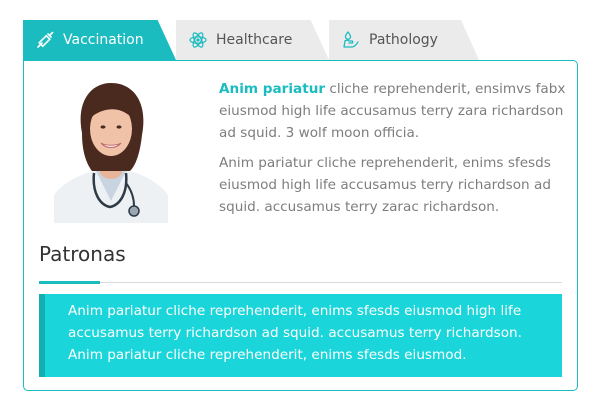 This screenshot has width=610, height=407. What do you see at coordinates (300, 282) in the screenshot?
I see `title-divider` at bounding box center [300, 282].